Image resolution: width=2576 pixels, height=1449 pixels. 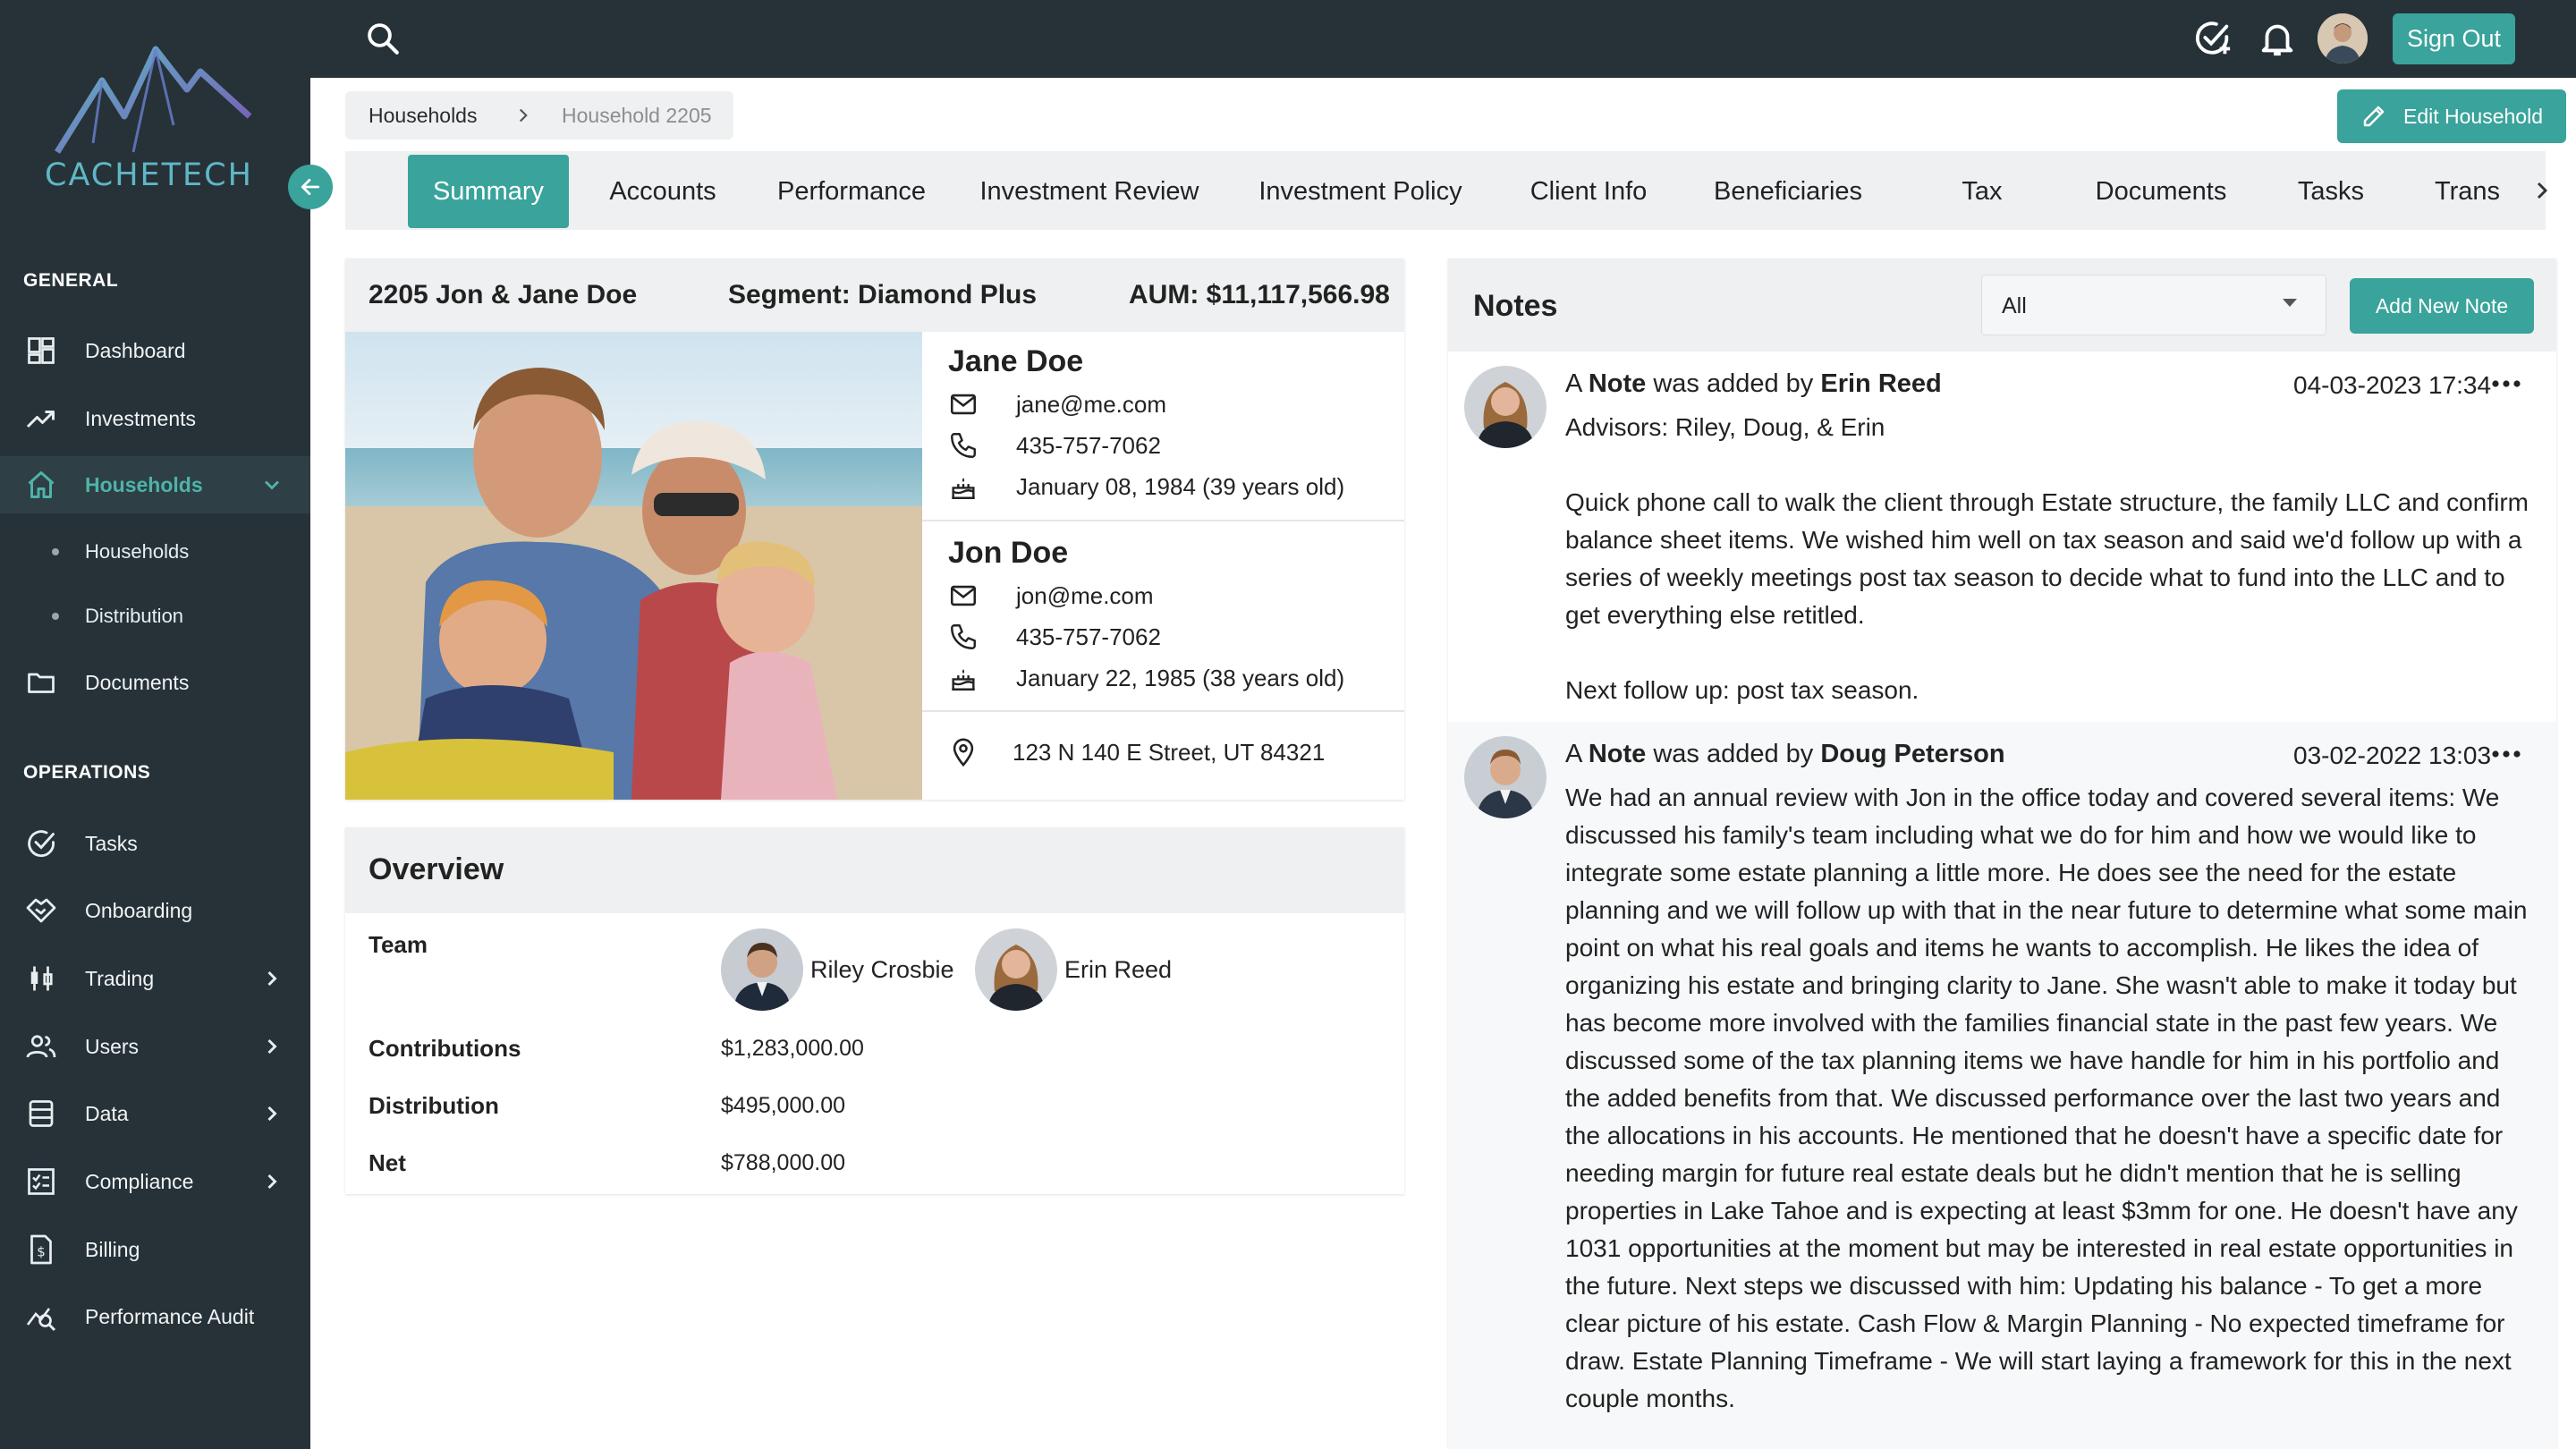 What do you see at coordinates (41, 1046) in the screenshot?
I see `users-icon` at bounding box center [41, 1046].